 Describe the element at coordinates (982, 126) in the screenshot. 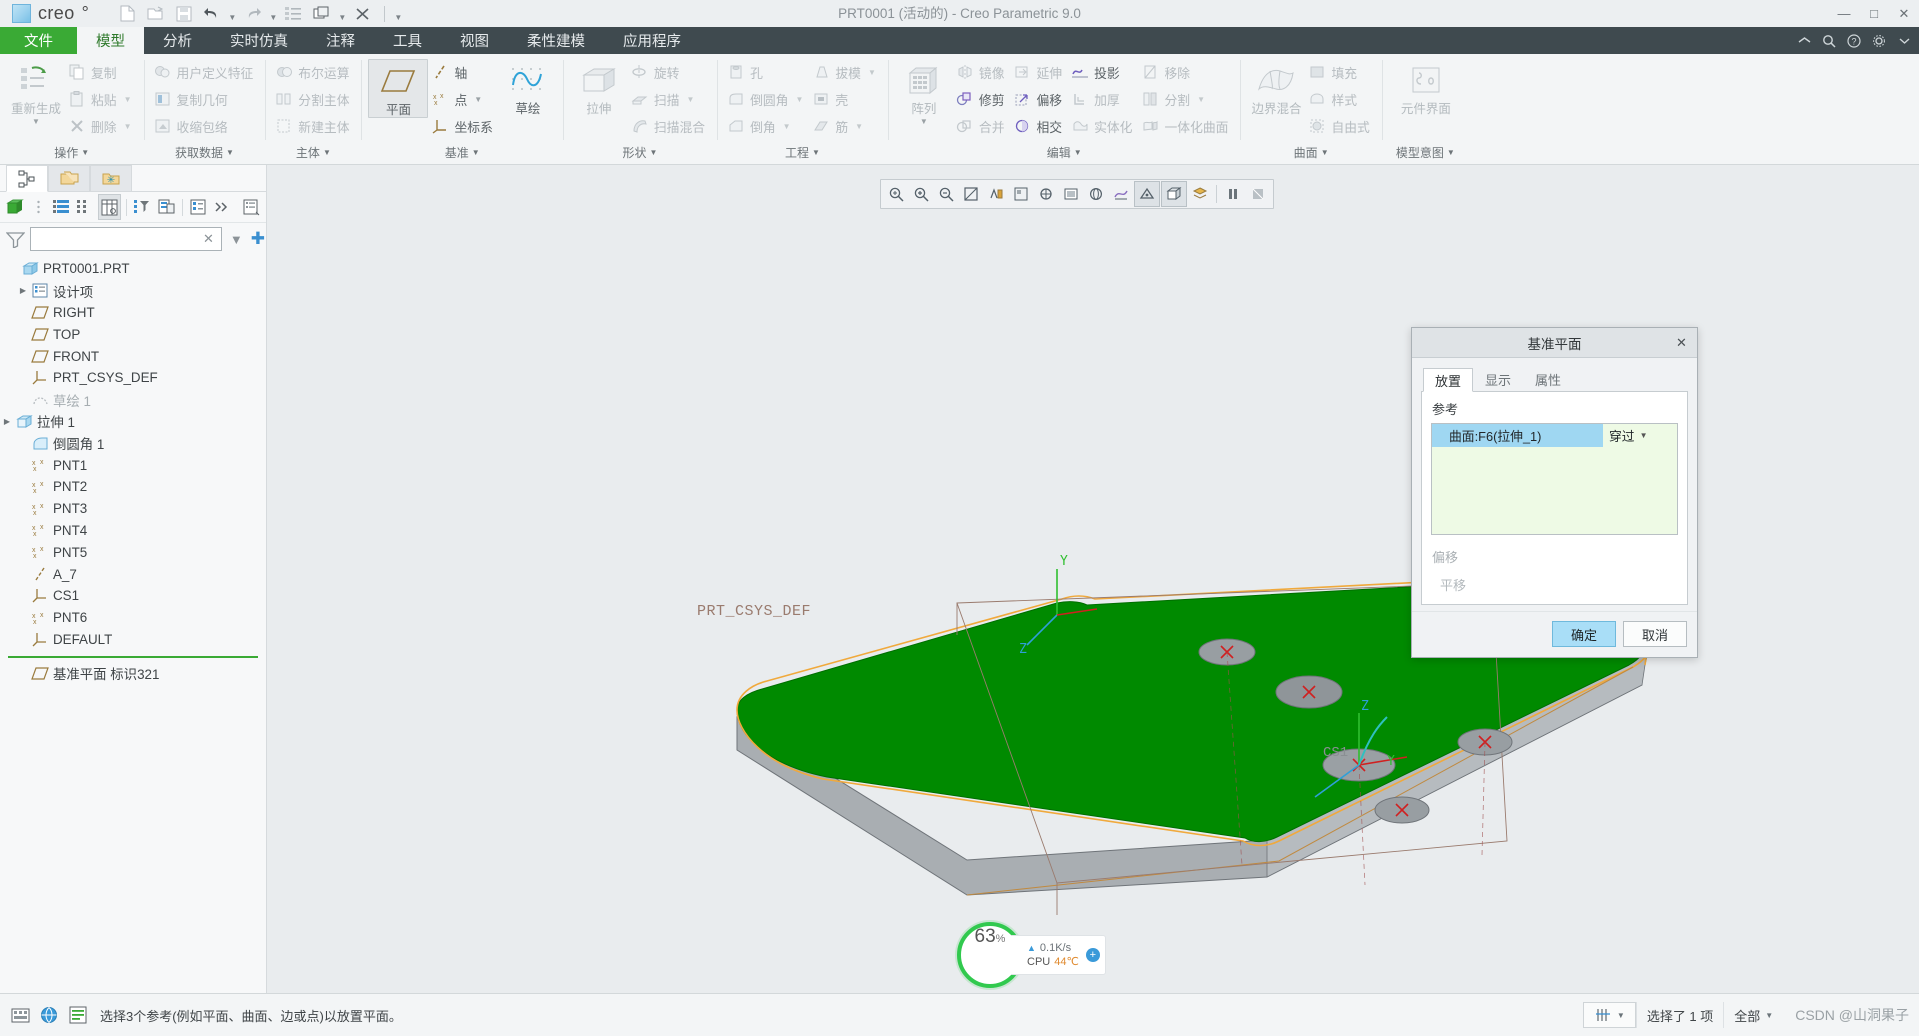

I see `merge-button: 合并` at that location.